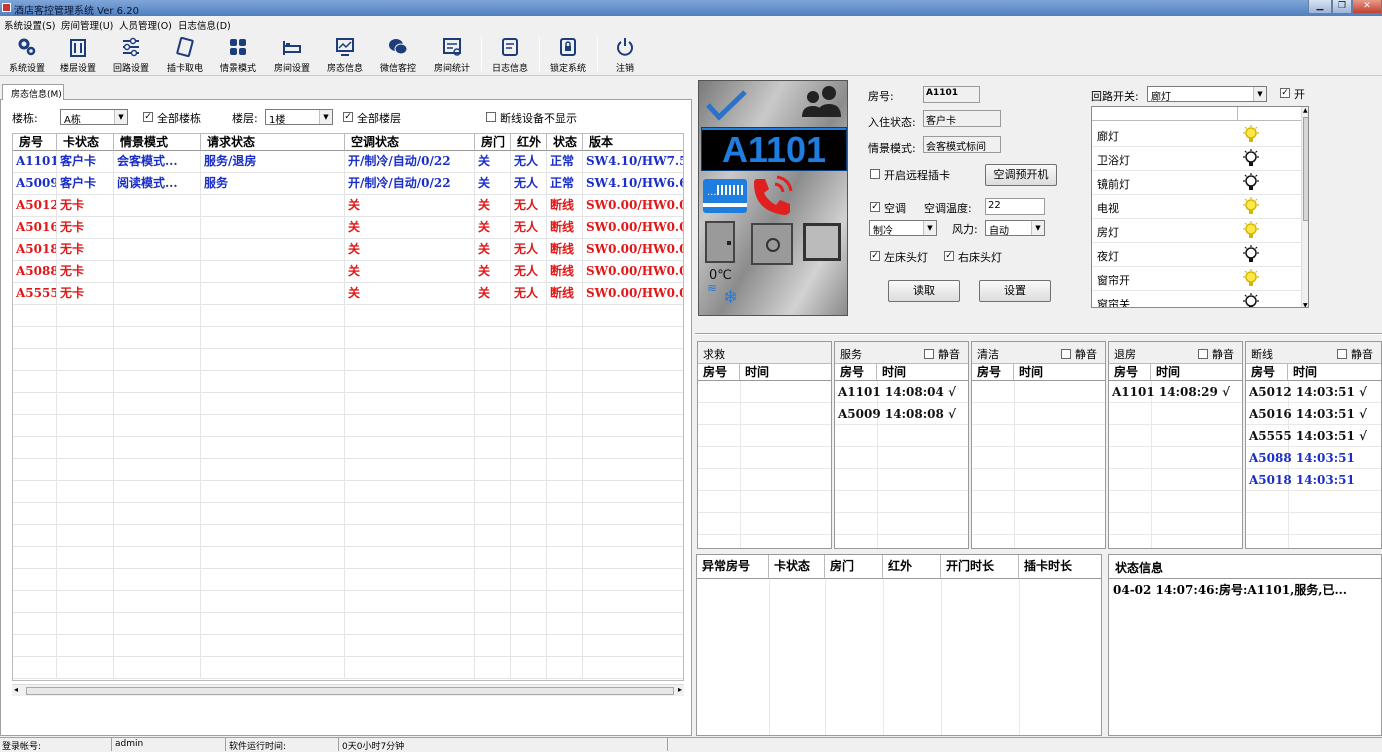 Image resolution: width=1382 pixels, height=752 pixels. I want to click on loop-item: 镜前灯, so click(1197, 183).